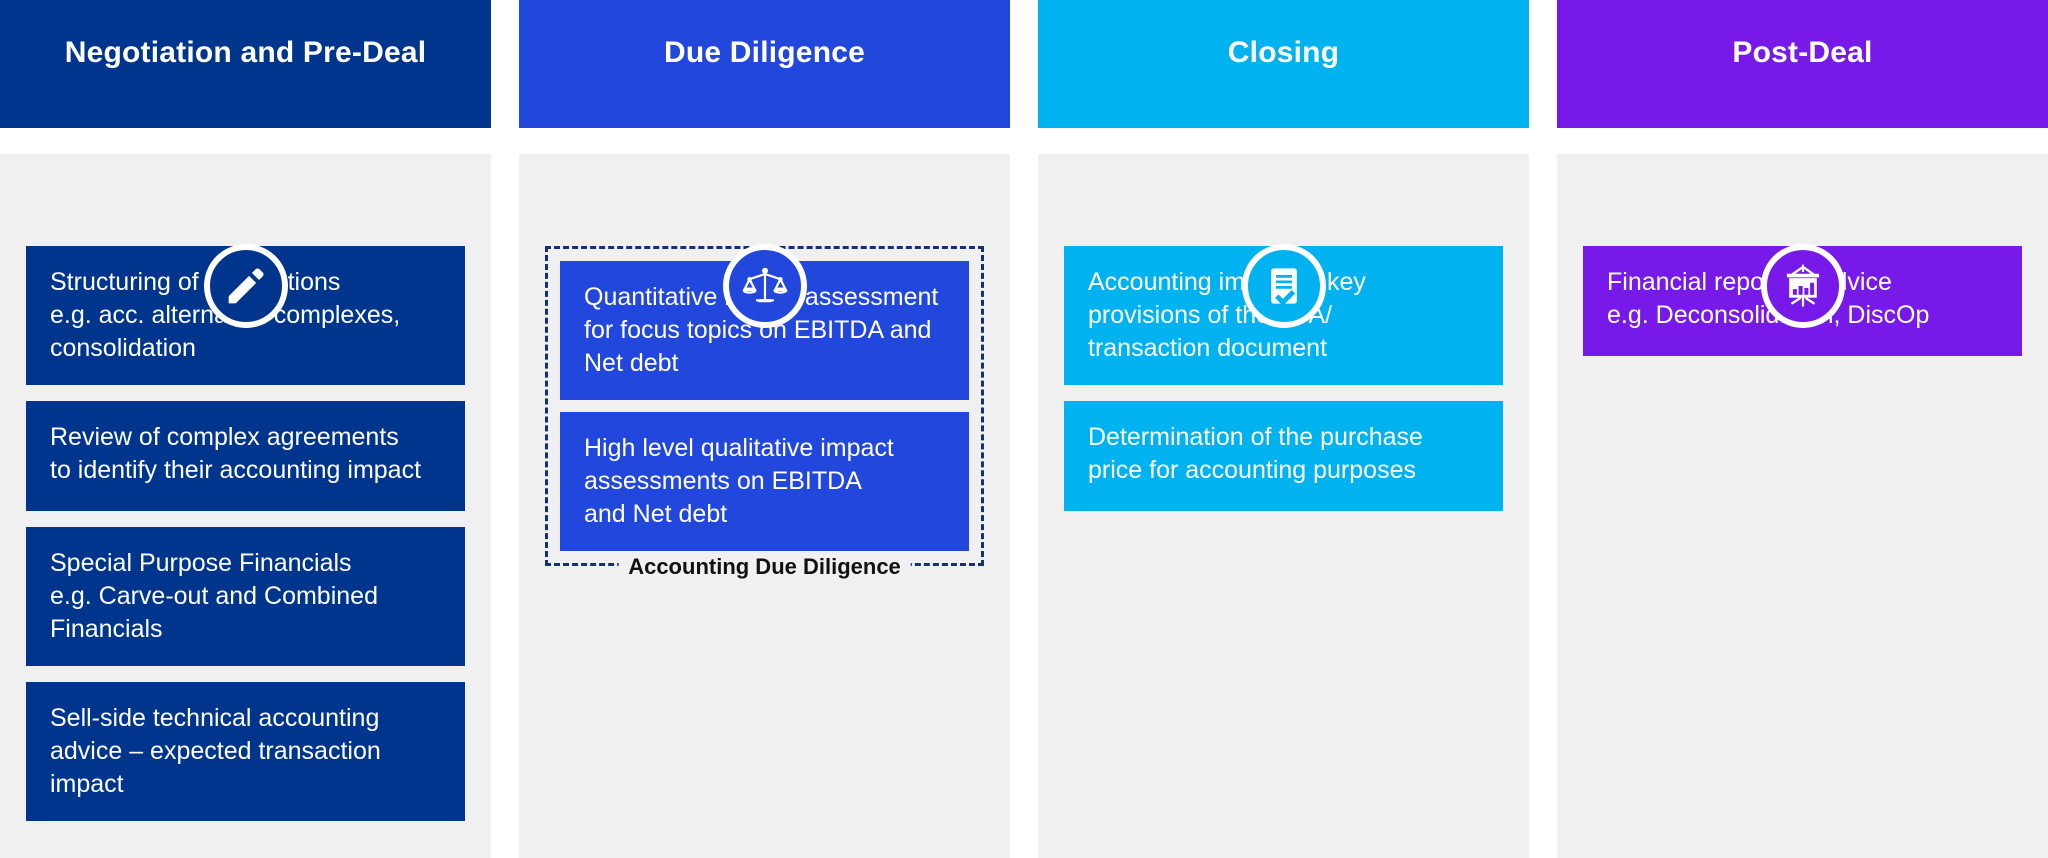 This screenshot has height=858, width=2048. Describe the element at coordinates (1802, 286) in the screenshot. I see `presentation-chart-icon` at that location.